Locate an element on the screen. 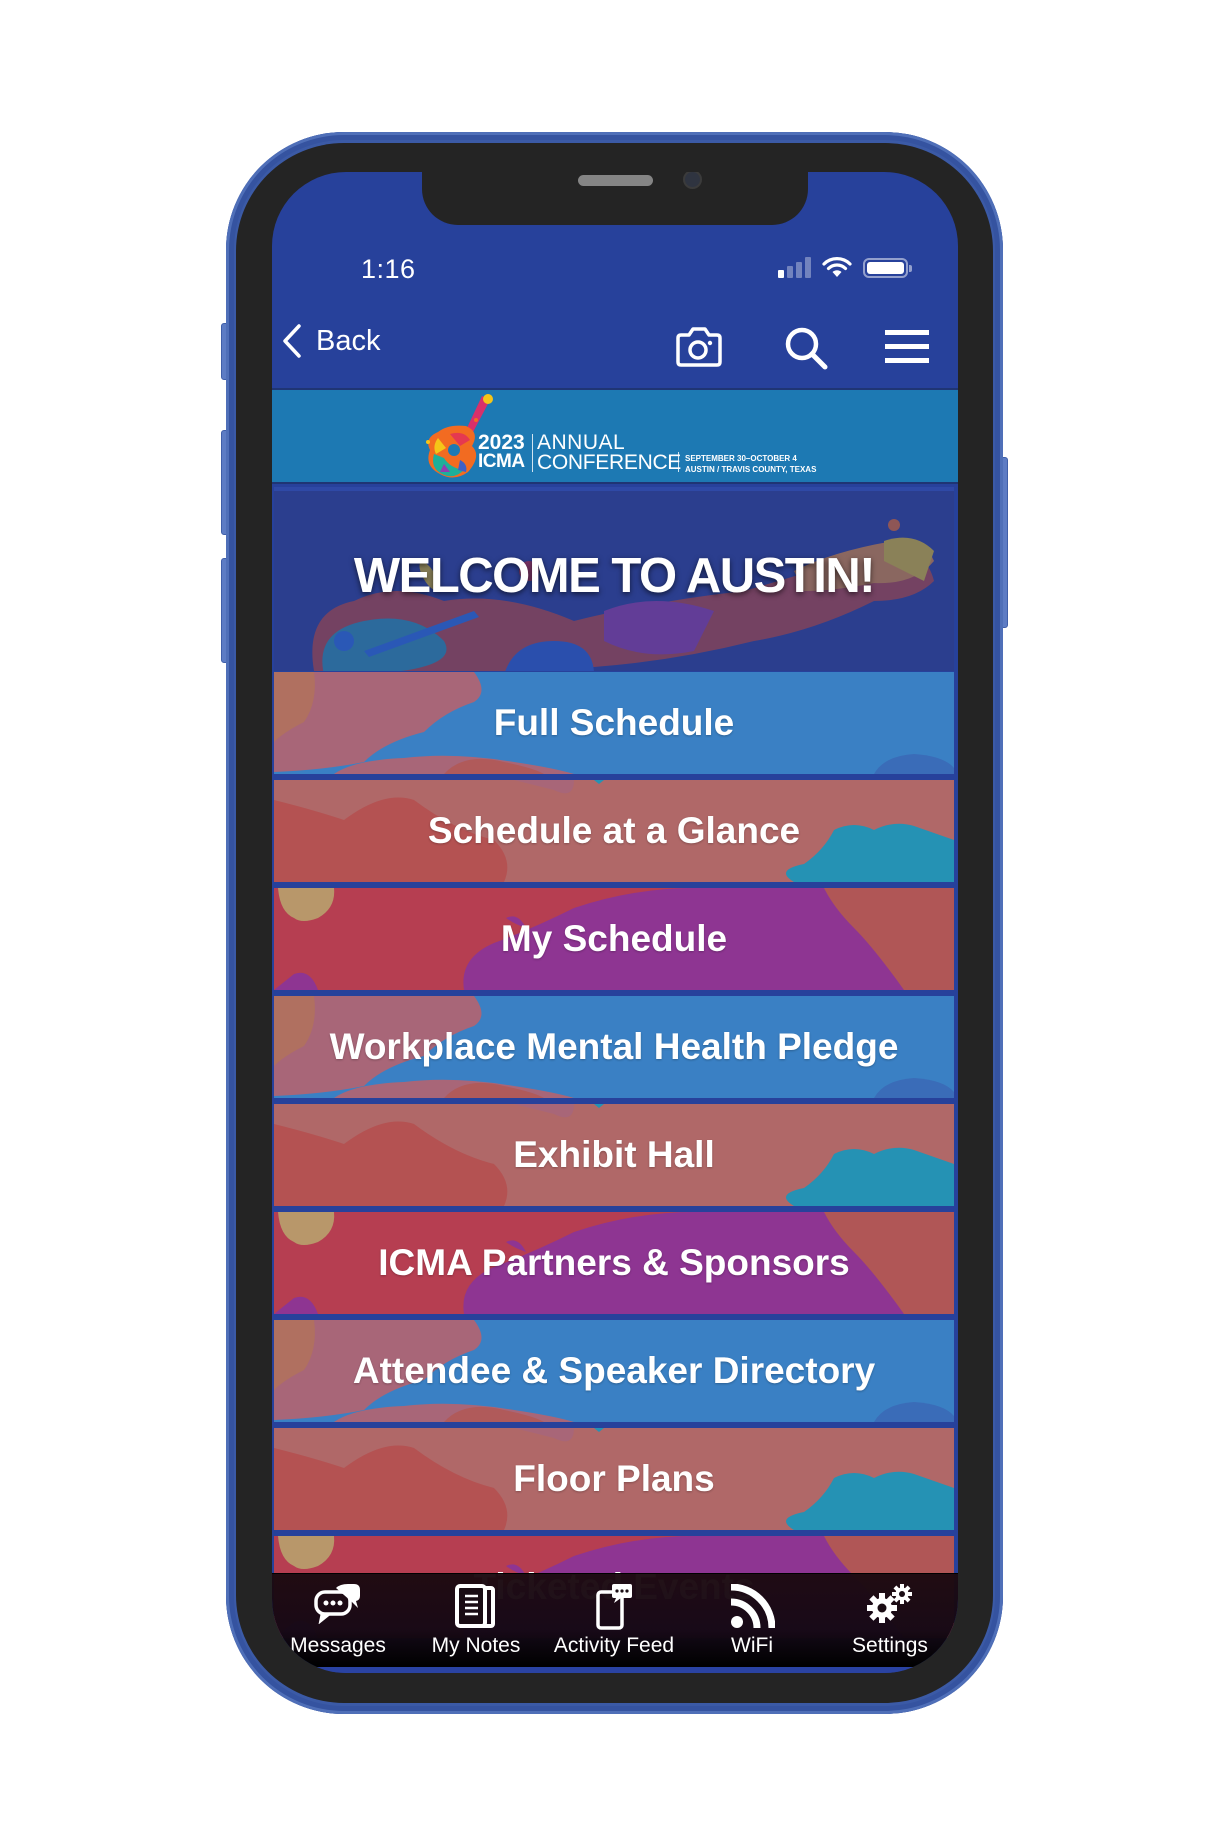  menu-item-label: Full Schedule is located at coordinates (614, 722).